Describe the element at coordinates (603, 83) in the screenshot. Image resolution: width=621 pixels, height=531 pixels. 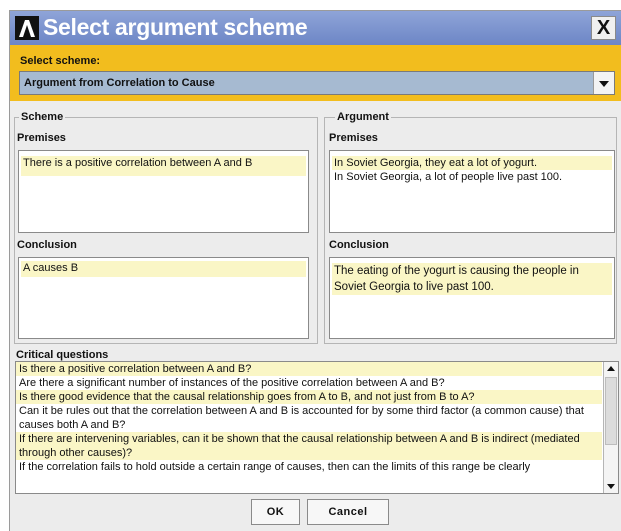
I see `chevron-down-icon` at that location.